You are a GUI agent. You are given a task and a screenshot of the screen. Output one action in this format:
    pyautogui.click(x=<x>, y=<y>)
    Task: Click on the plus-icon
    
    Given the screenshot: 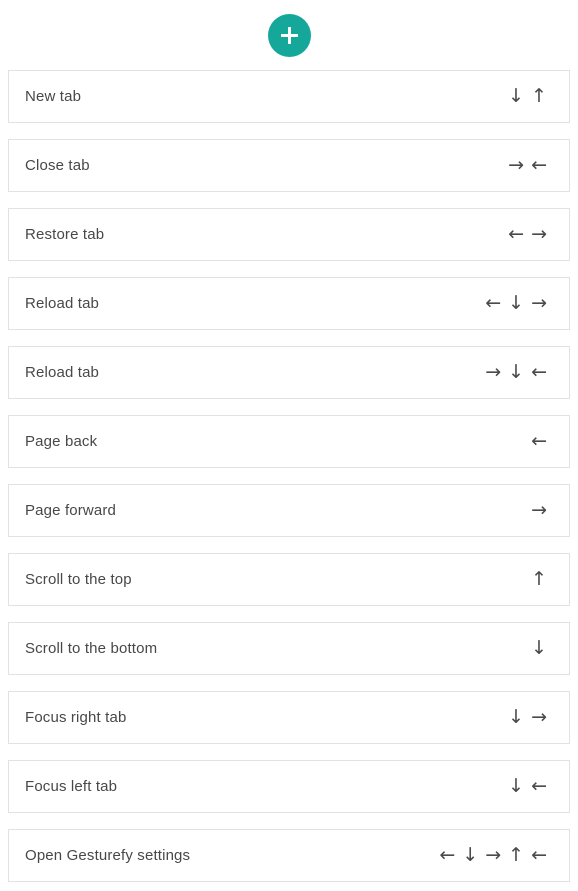 What is the action you would take?
    pyautogui.click(x=289, y=35)
    